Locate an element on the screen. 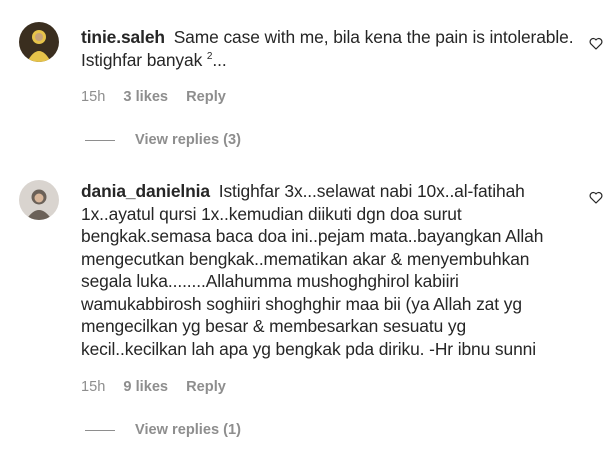 The width and height of the screenshot is (616, 465). likes-count: 3 likes is located at coordinates (145, 97).